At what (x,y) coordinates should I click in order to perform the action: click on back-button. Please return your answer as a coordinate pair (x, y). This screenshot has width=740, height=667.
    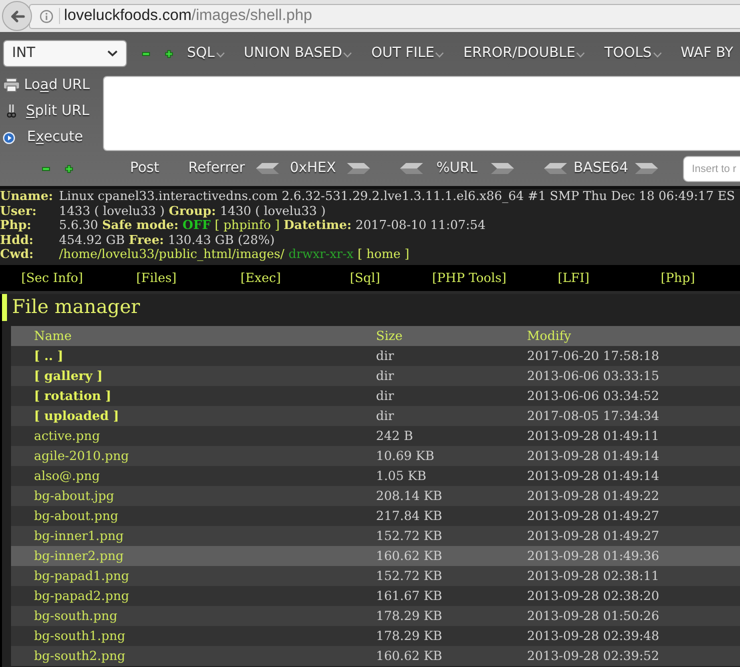
    Looking at the image, I should click on (17, 16).